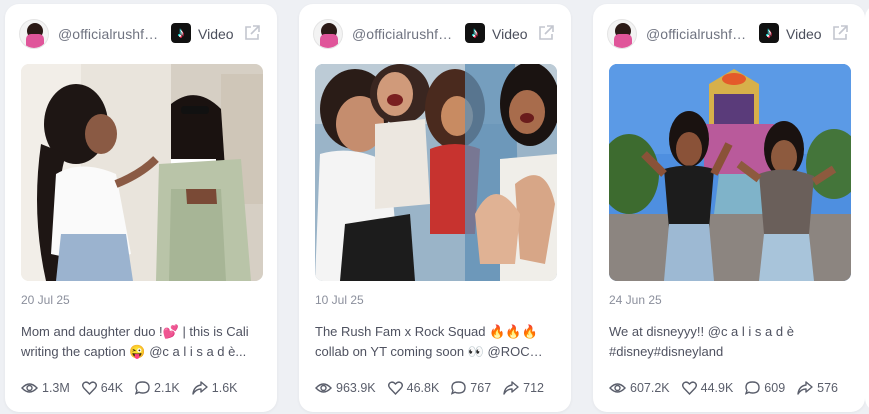 This screenshot has height=414, width=869. I want to click on comments-count: 609, so click(775, 388).